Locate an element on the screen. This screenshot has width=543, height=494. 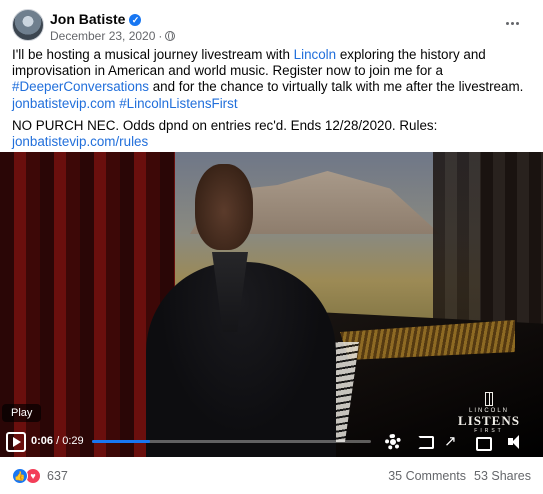
post-stats: 35 Comments 53 Shares is located at coordinates (459, 476).